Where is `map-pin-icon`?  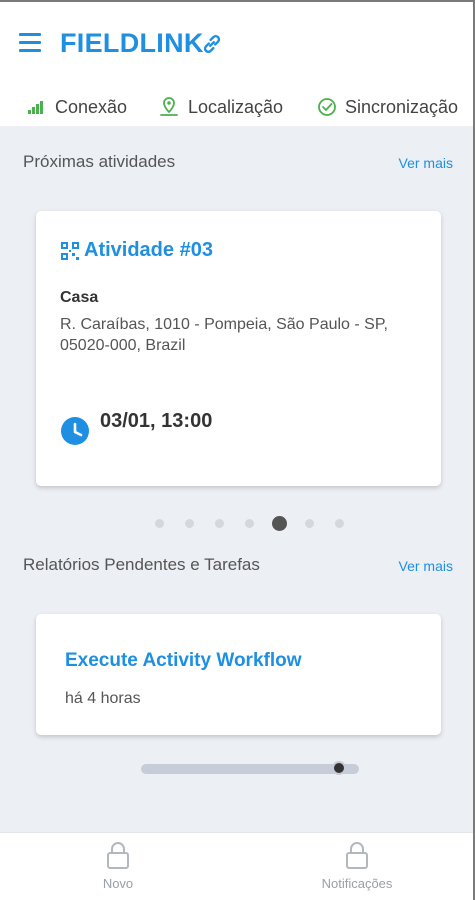
map-pin-icon is located at coordinates (169, 106).